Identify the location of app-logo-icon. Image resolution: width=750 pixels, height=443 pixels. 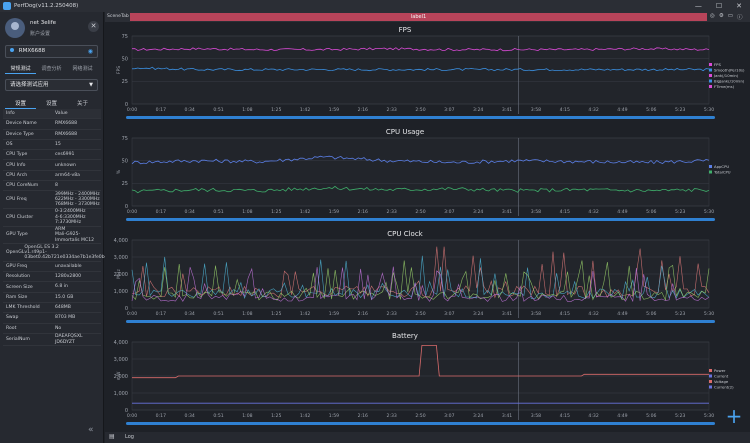
(7, 6).